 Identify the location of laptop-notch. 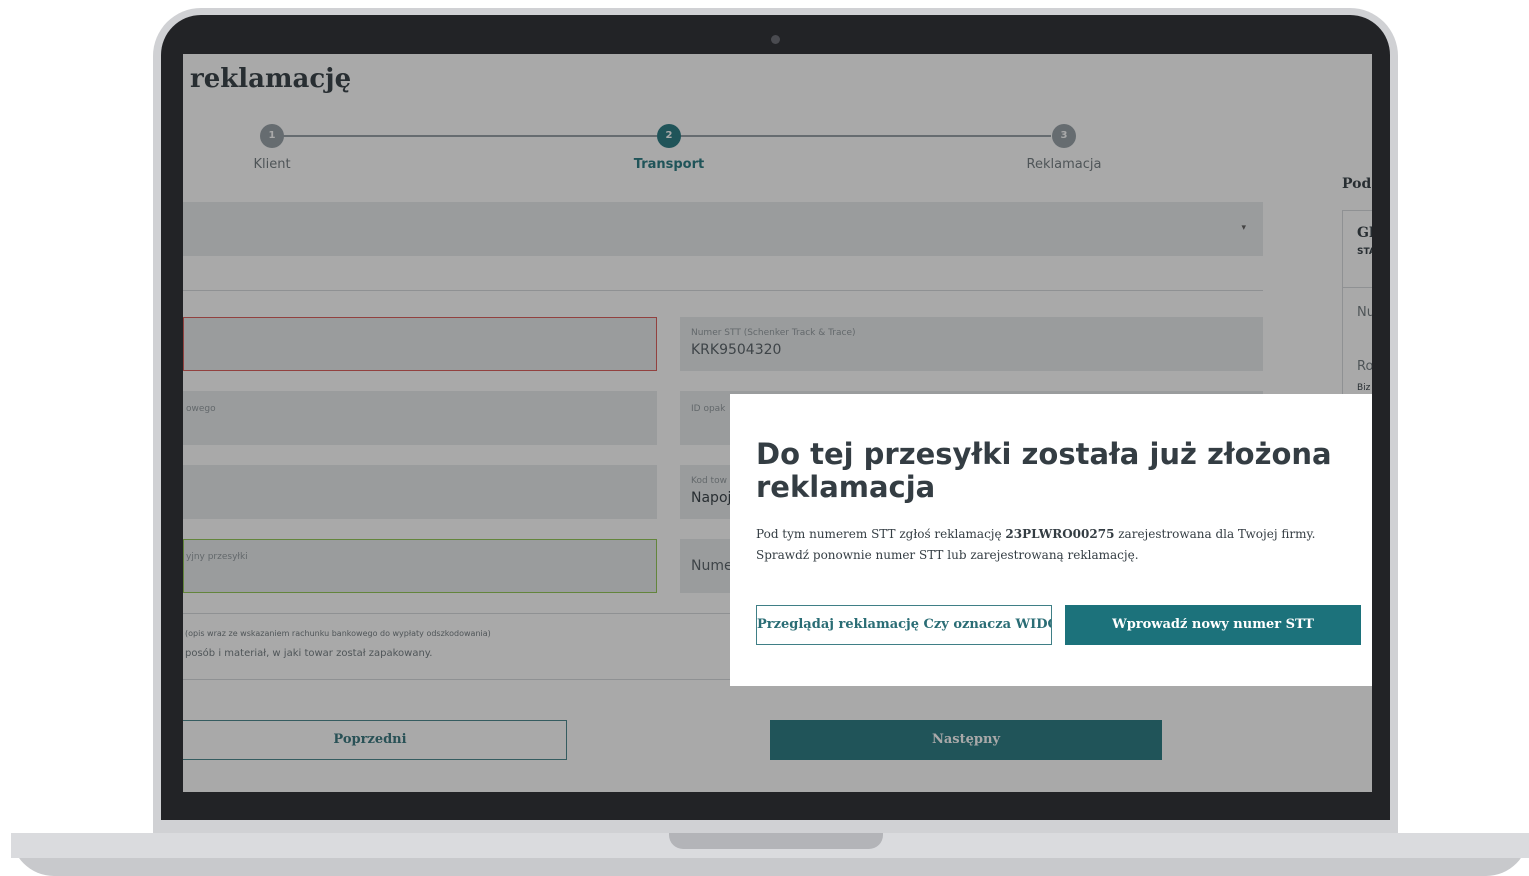
(776, 841).